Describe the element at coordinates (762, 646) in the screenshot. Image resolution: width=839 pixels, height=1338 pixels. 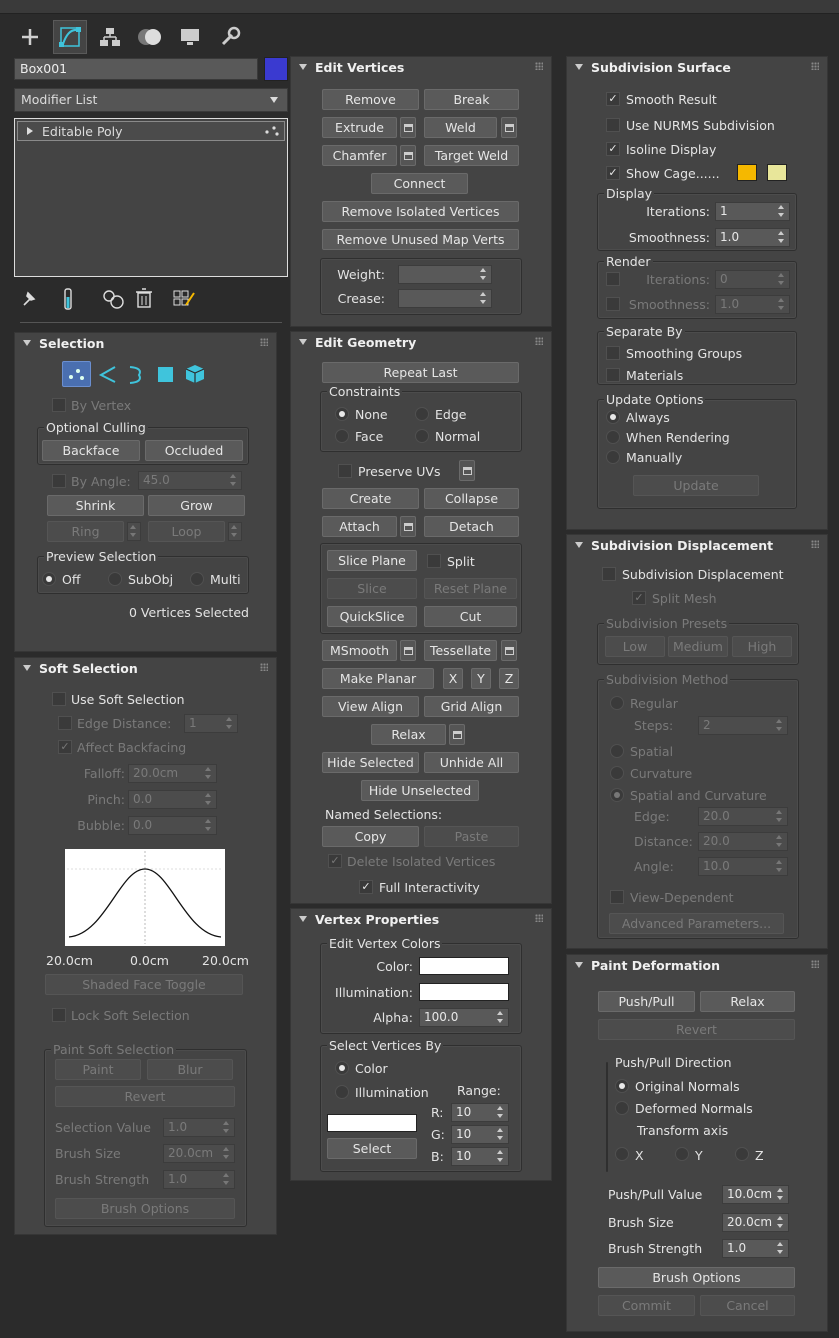
I see `preset-high-button: High` at that location.